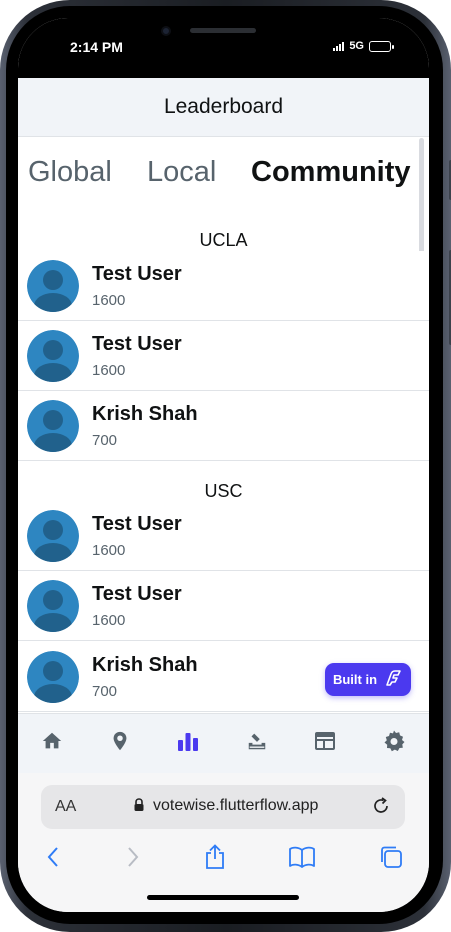 Image resolution: width=451 pixels, height=932 pixels. What do you see at coordinates (223, 491) in the screenshot?
I see `group-title: USC` at bounding box center [223, 491].